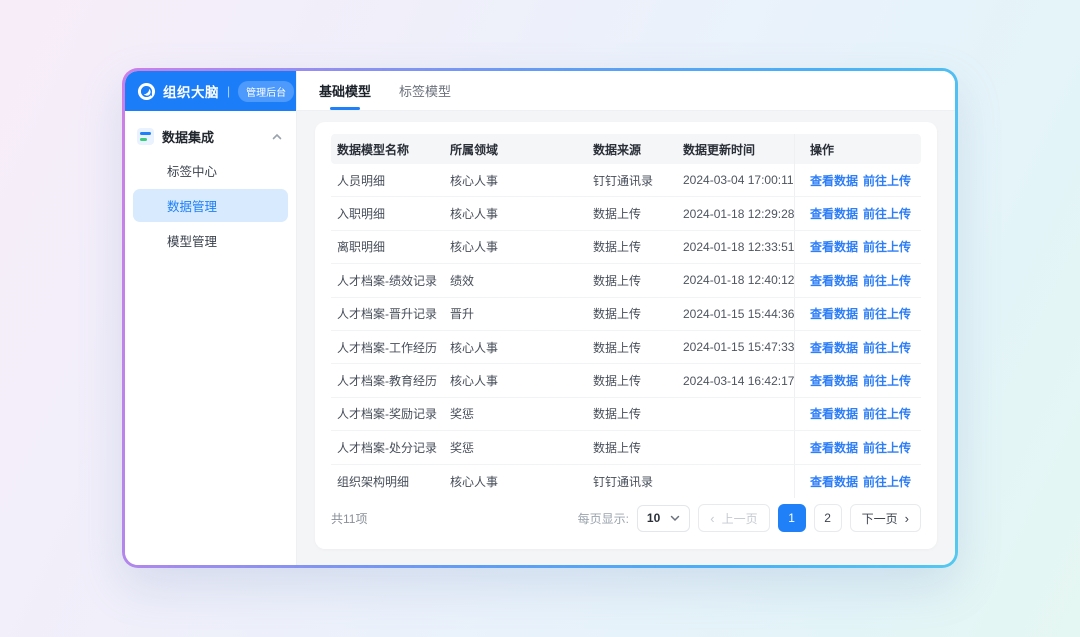 The height and width of the screenshot is (637, 1080). I want to click on cell-model-name: 人员明细, so click(361, 180).